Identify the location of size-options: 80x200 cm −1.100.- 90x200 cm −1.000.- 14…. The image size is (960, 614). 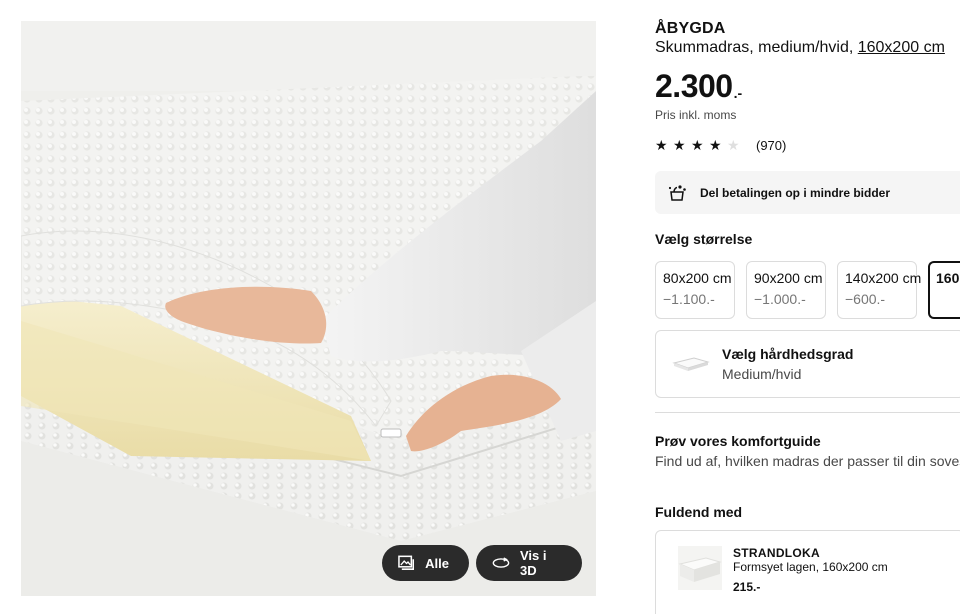
(807, 290).